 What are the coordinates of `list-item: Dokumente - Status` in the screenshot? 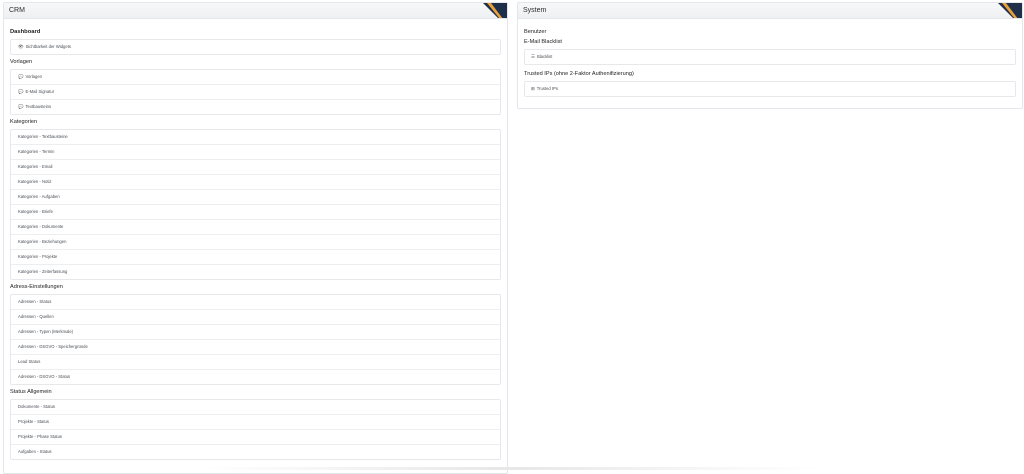 It's located at (255, 407).